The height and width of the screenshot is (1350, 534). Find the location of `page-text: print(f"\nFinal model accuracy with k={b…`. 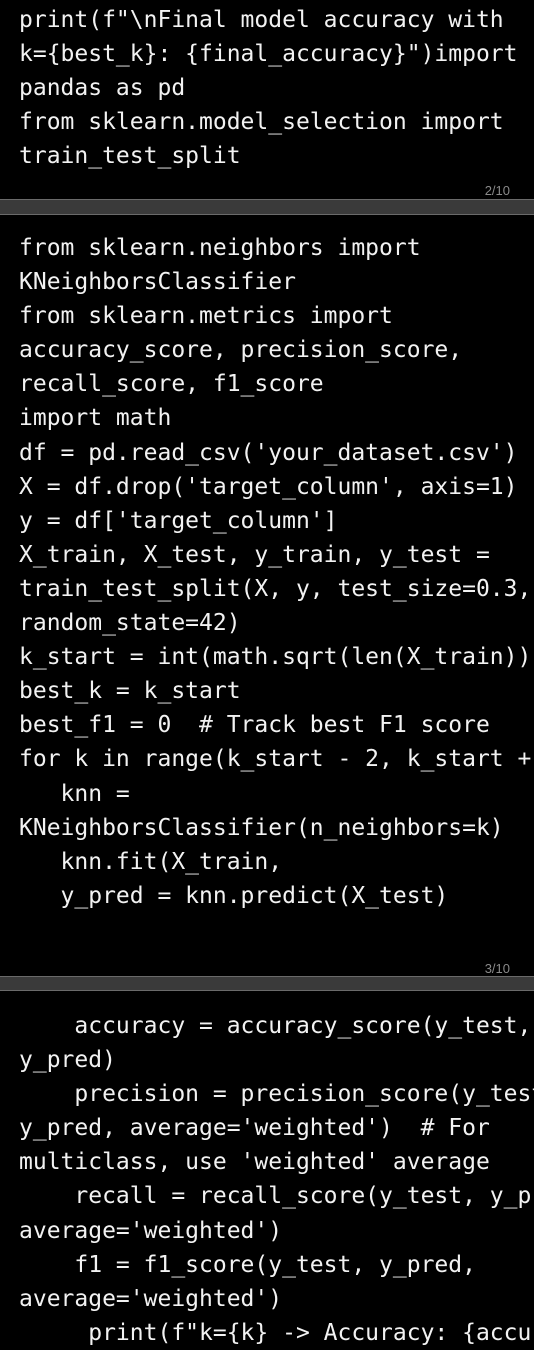

page-text: print(f"\nFinal model accuracy with k={b… is located at coordinates (268, 88).